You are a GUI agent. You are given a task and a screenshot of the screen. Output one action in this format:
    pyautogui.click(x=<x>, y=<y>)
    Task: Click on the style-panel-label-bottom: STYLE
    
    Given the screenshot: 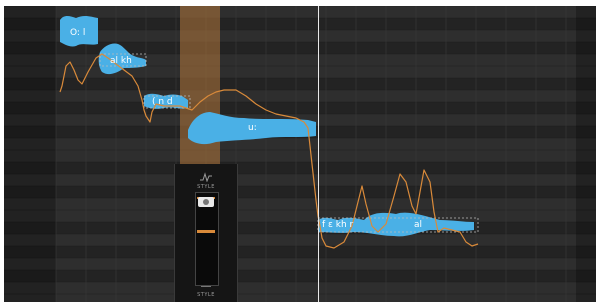 What is the action you would take?
    pyautogui.click(x=206, y=295)
    